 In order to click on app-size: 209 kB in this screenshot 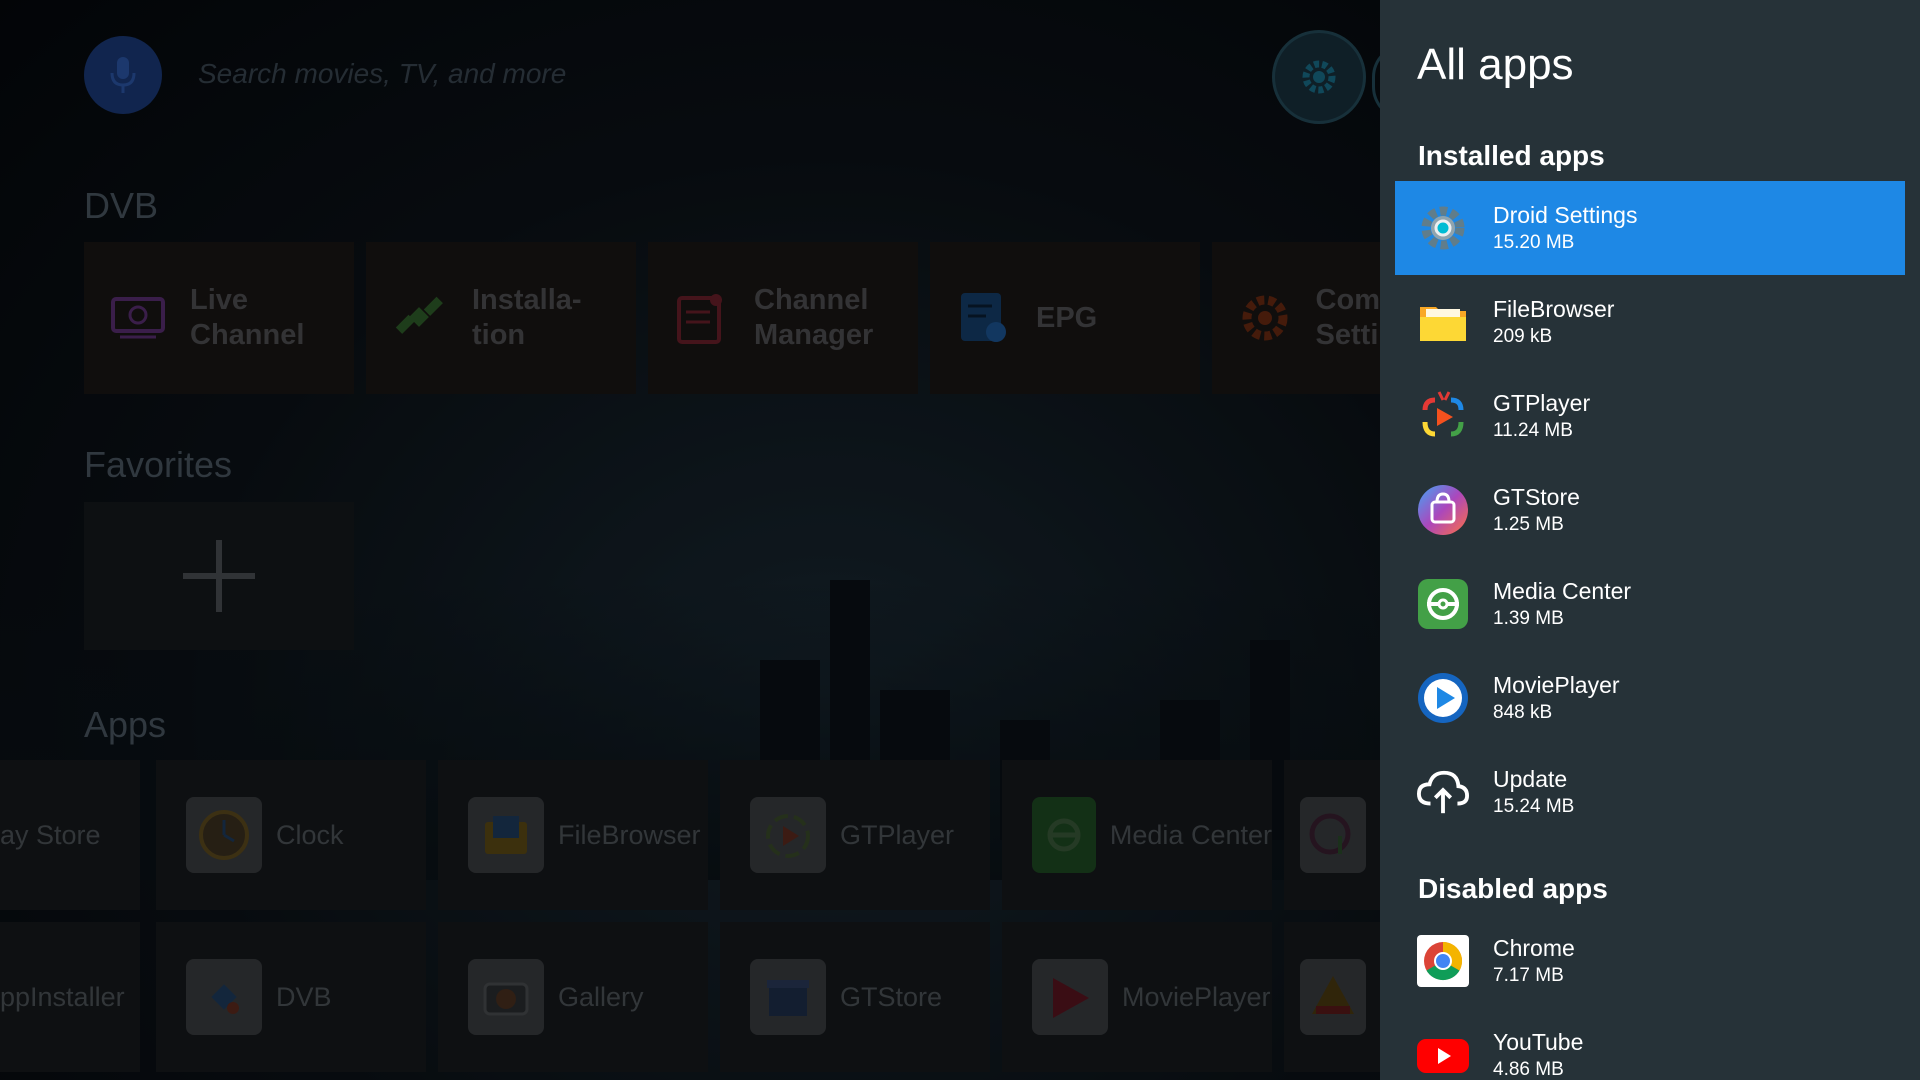, I will do `click(1523, 336)`.